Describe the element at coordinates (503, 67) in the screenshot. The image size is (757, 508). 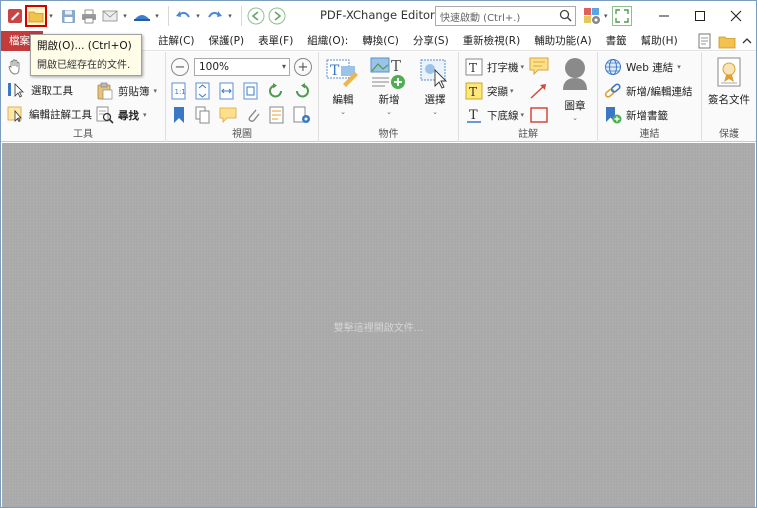
I see `typewriter-label: 打字機` at that location.